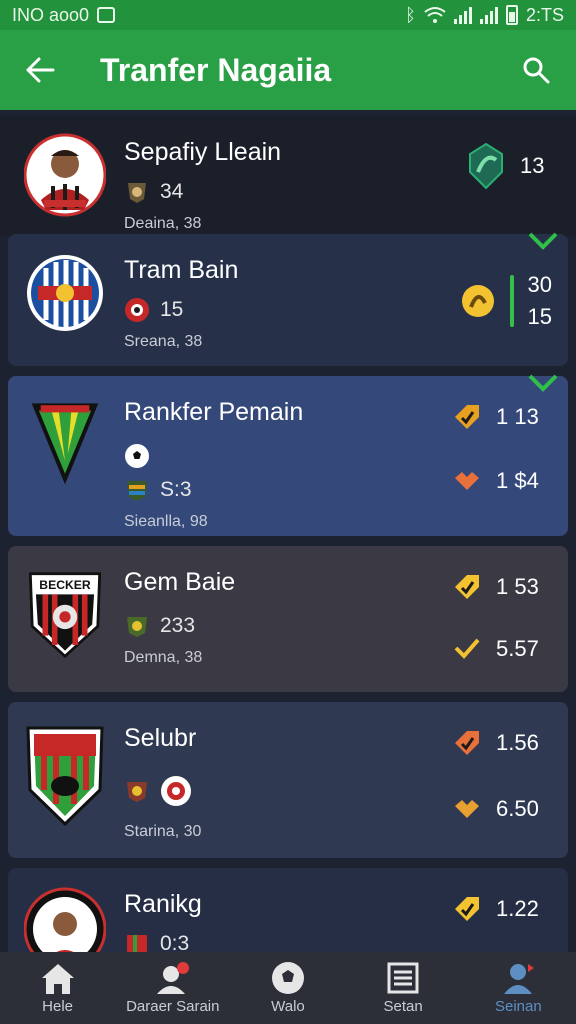 This screenshot has height=1024, width=576. I want to click on nav-label: Daraer Sarain, so click(173, 1006).